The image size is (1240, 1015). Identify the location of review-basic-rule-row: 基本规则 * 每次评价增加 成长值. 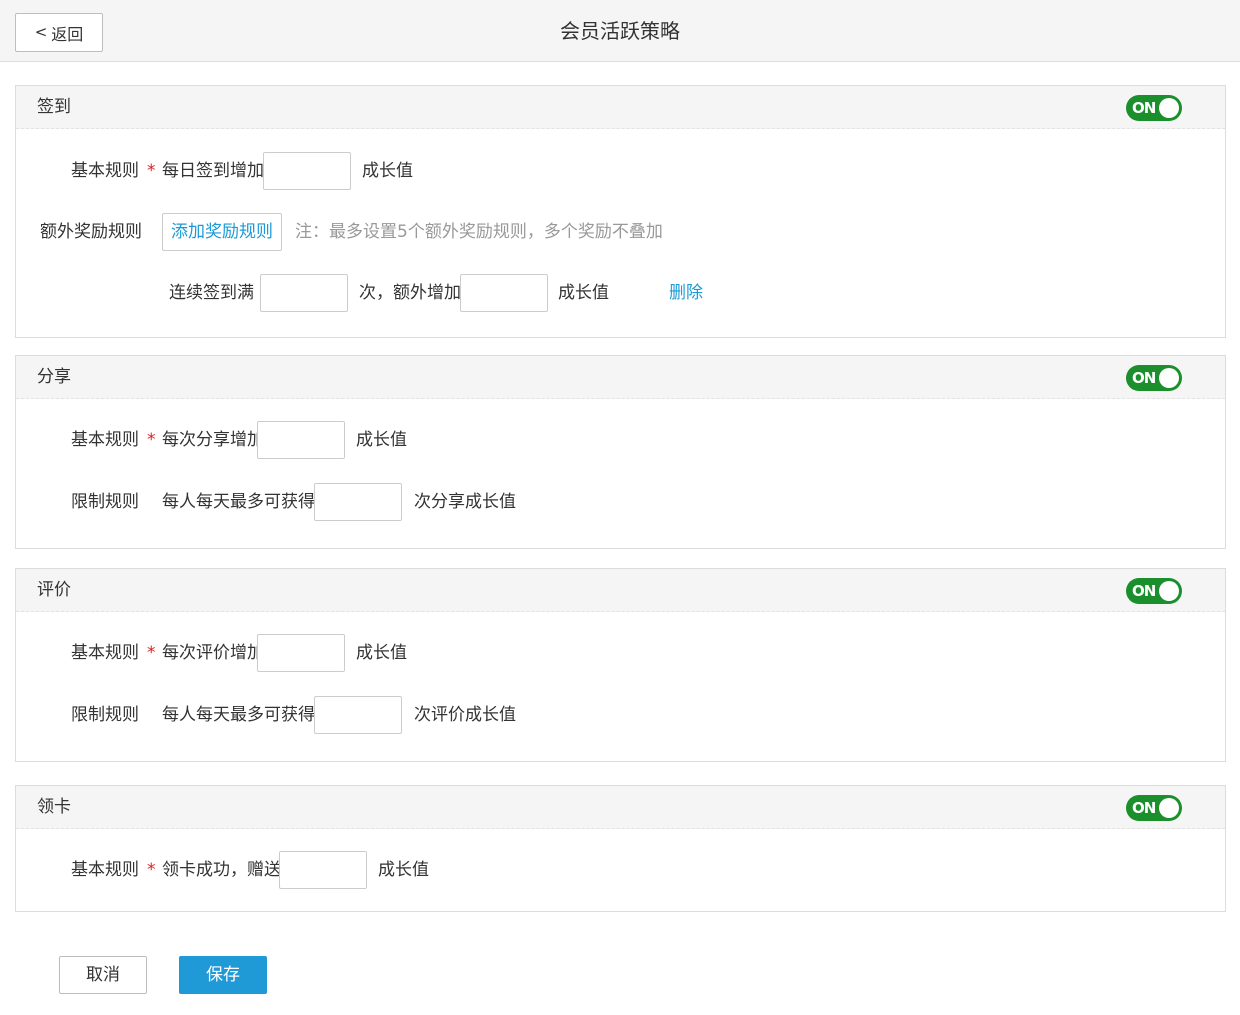
(620, 653).